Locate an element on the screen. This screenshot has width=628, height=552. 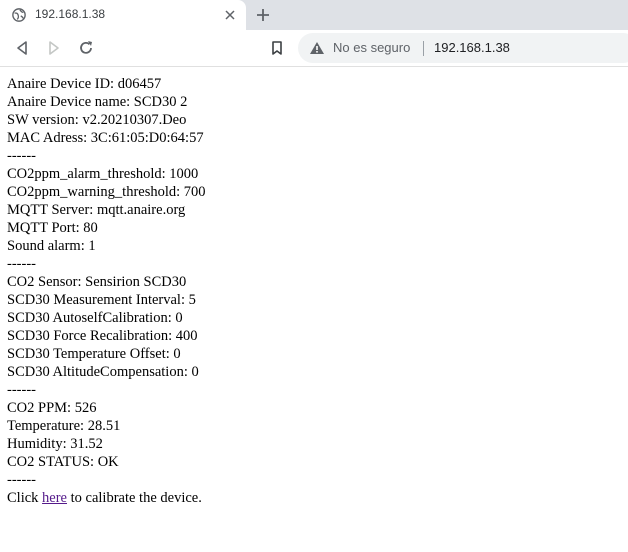
reload-icon is located at coordinates (86, 48).